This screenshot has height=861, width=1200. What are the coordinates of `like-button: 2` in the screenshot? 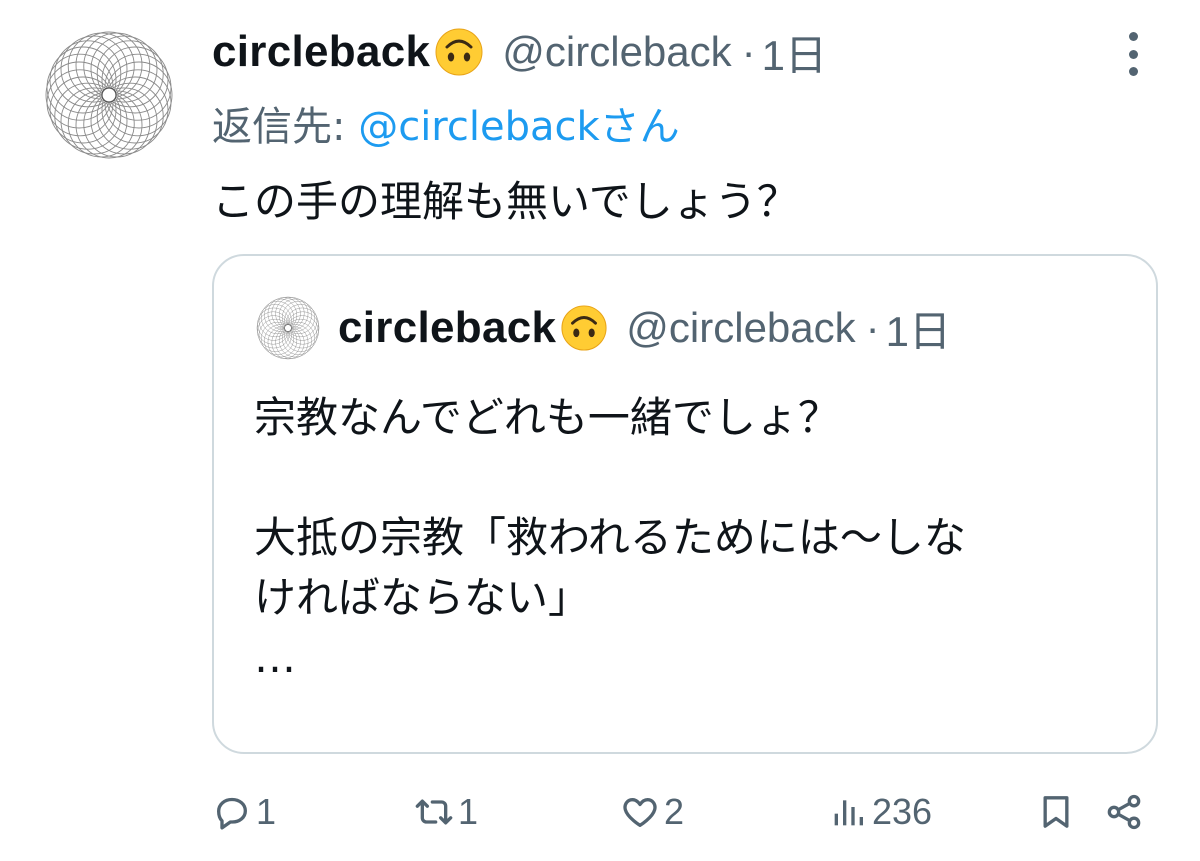 It's located at (652, 812).